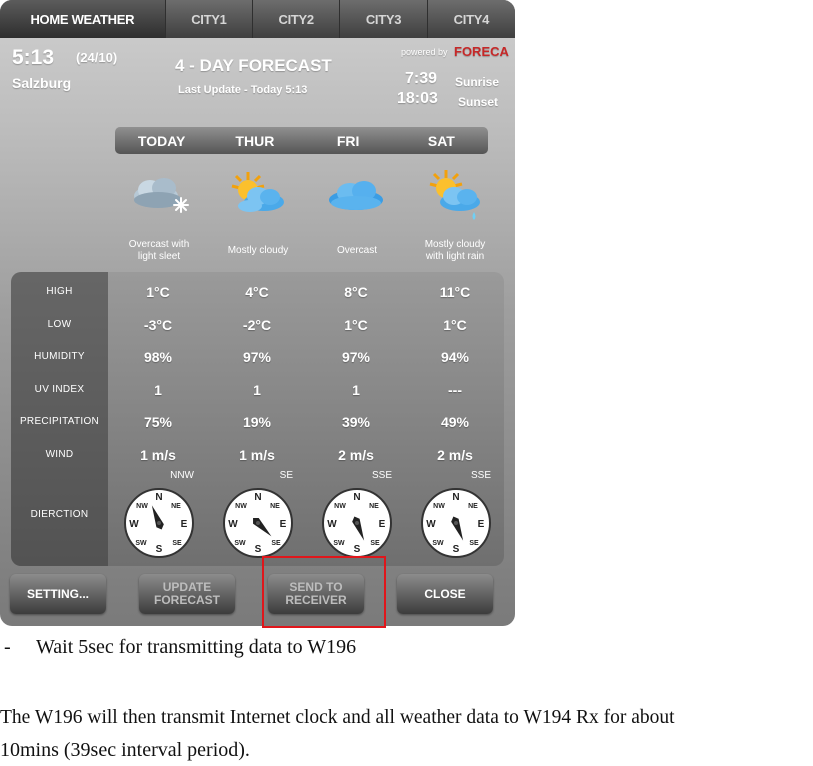 This screenshot has width=813, height=766. What do you see at coordinates (356, 292) in the screenshot?
I see `cell-high-fri: 8°C` at bounding box center [356, 292].